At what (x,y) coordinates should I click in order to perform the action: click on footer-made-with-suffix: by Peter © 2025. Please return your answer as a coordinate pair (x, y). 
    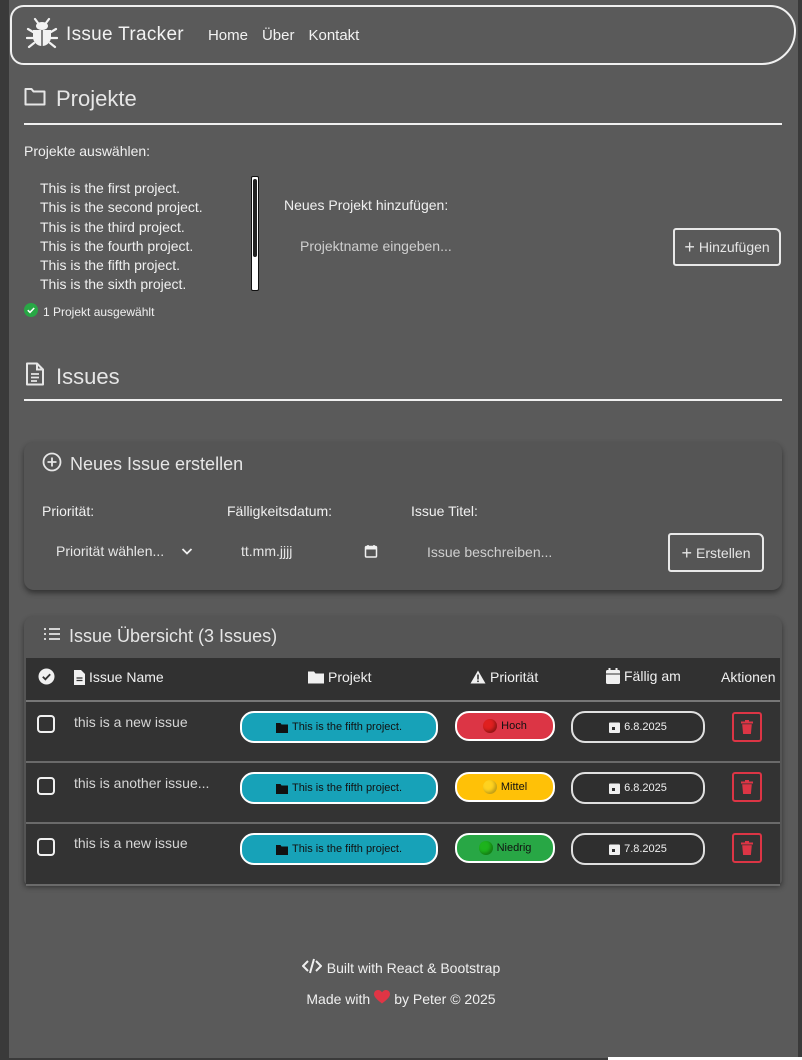
    Looking at the image, I should click on (445, 998).